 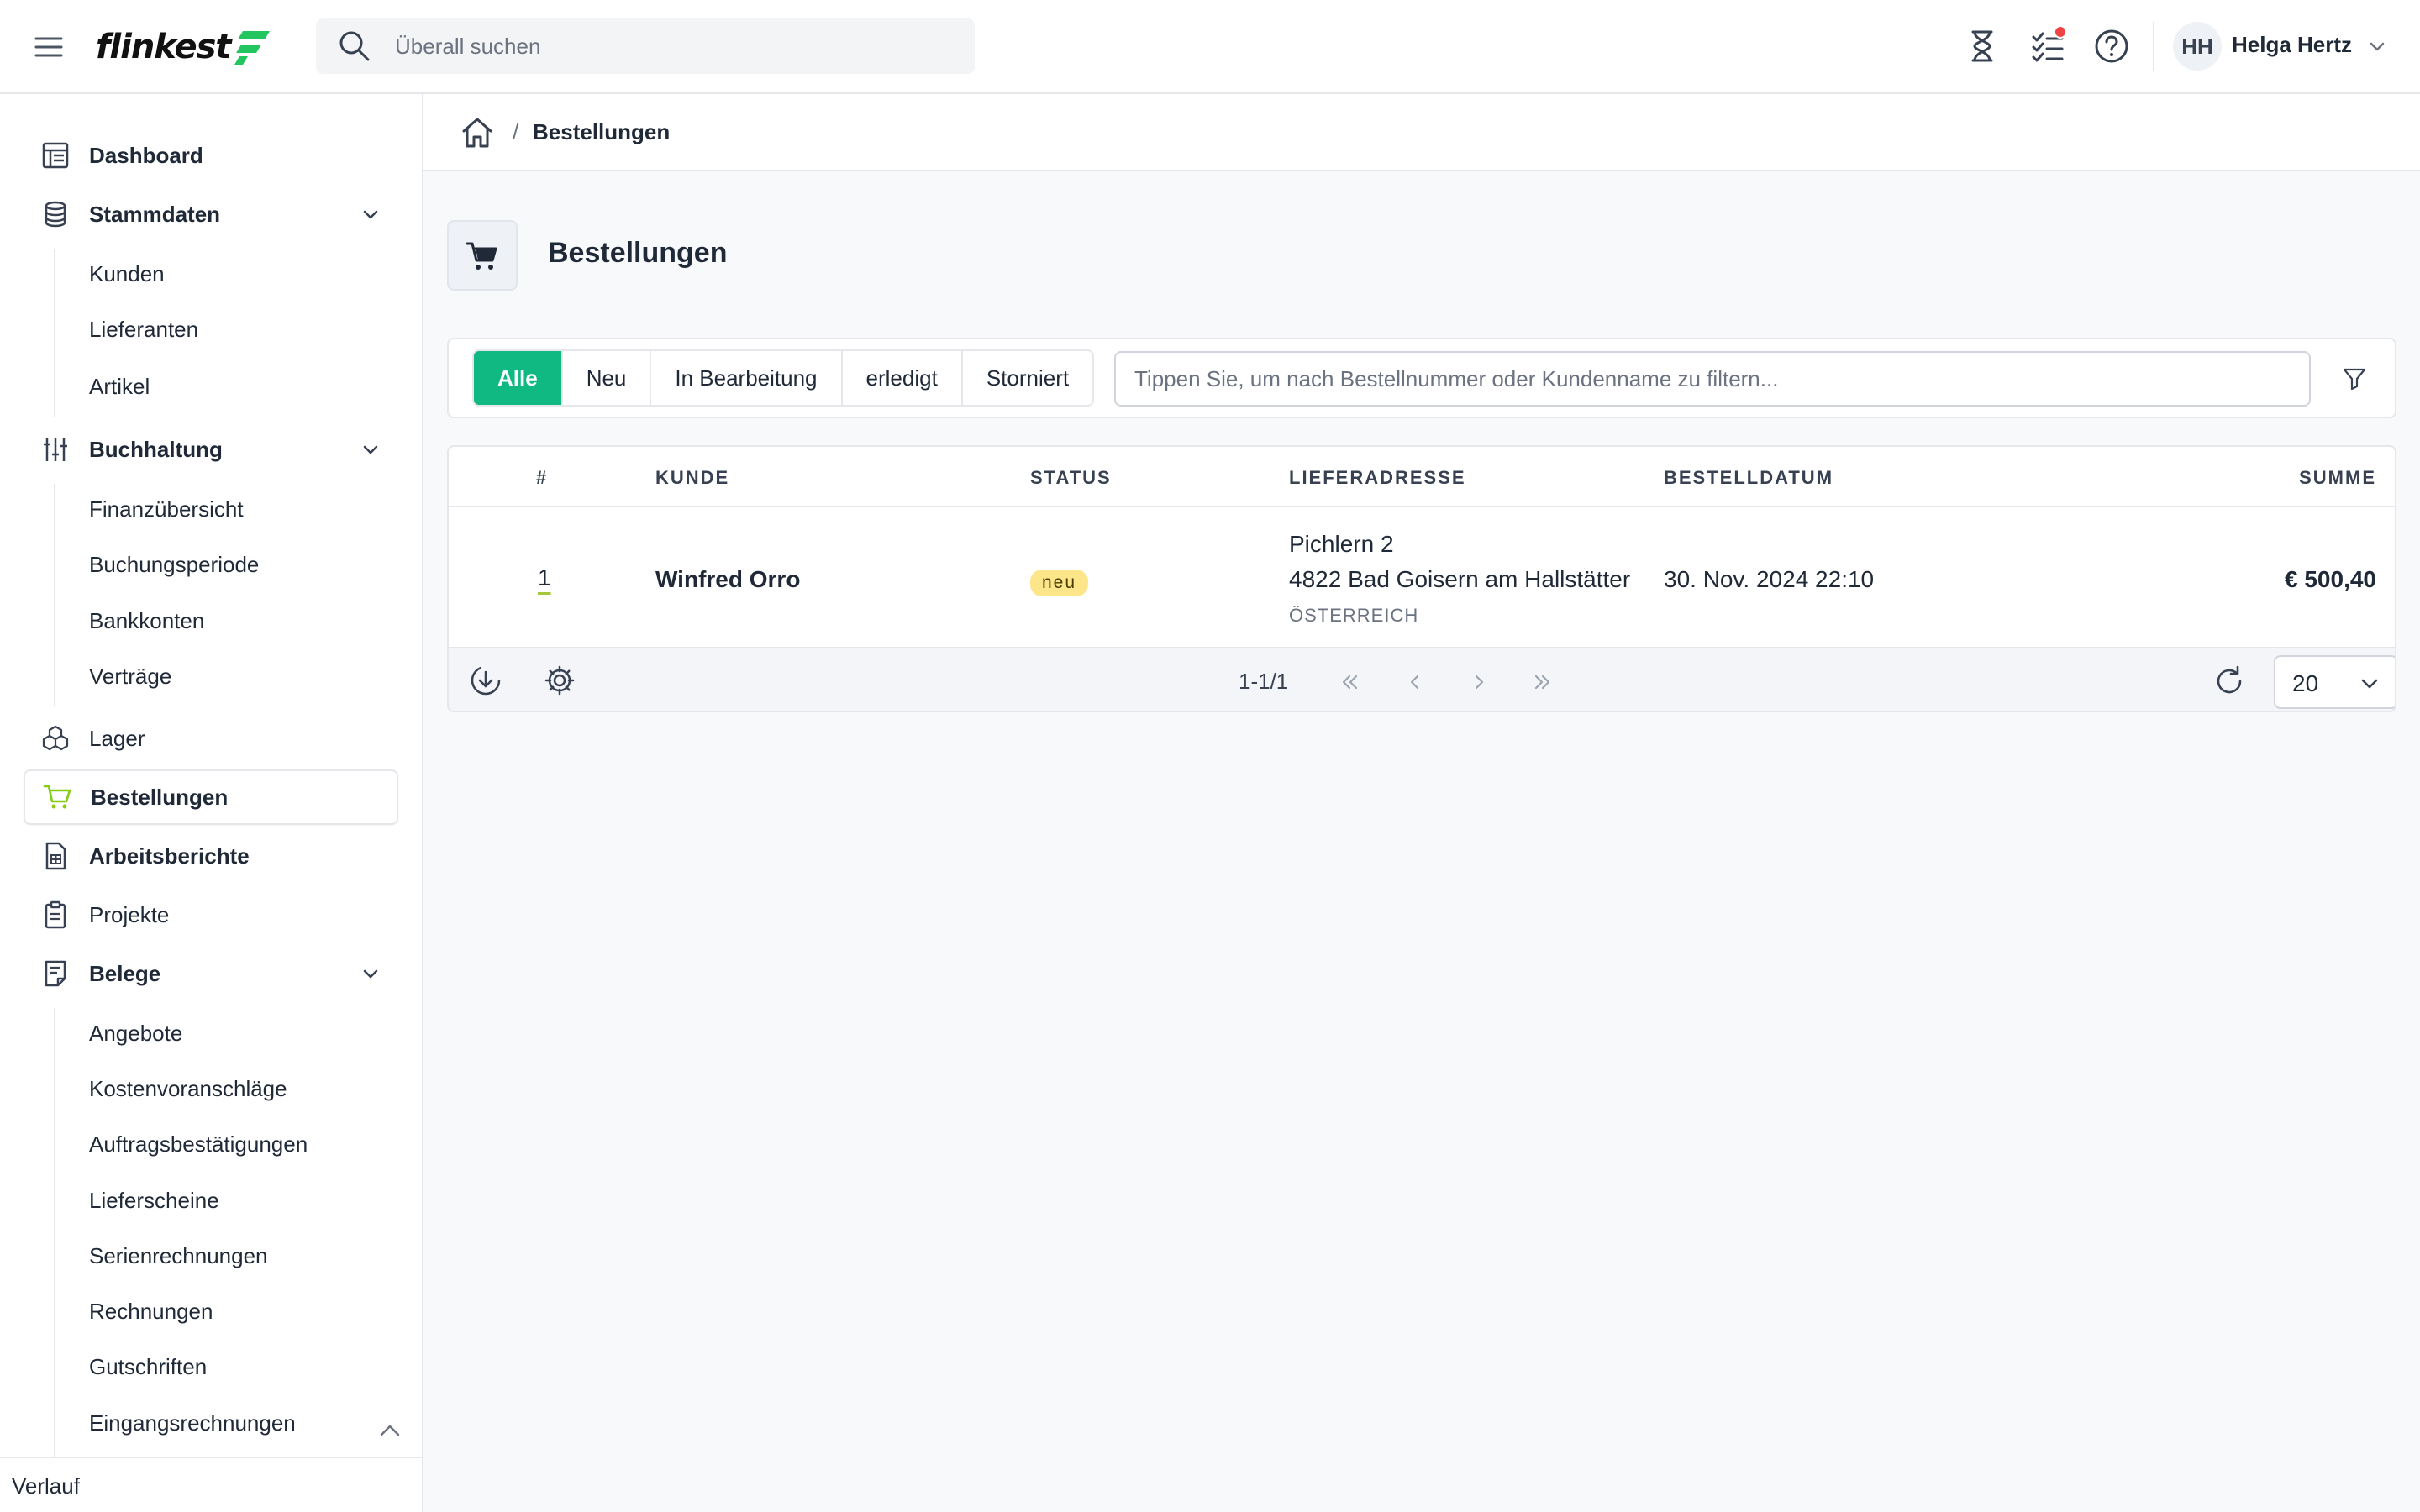 I want to click on column-header-customer: KUNDE, so click(x=692, y=478).